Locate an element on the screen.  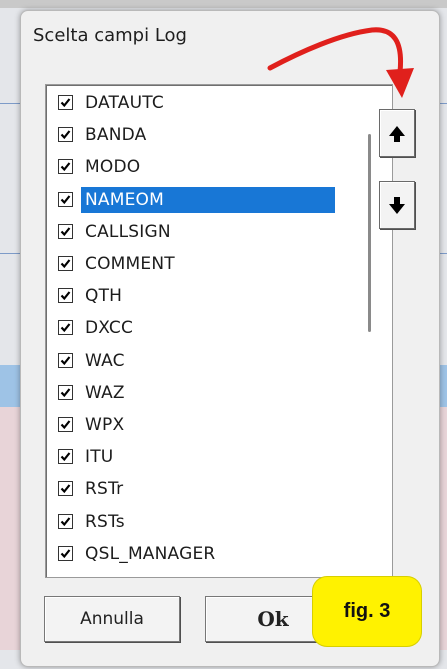
list-item-label: DATAUTC is located at coordinates (124, 103).